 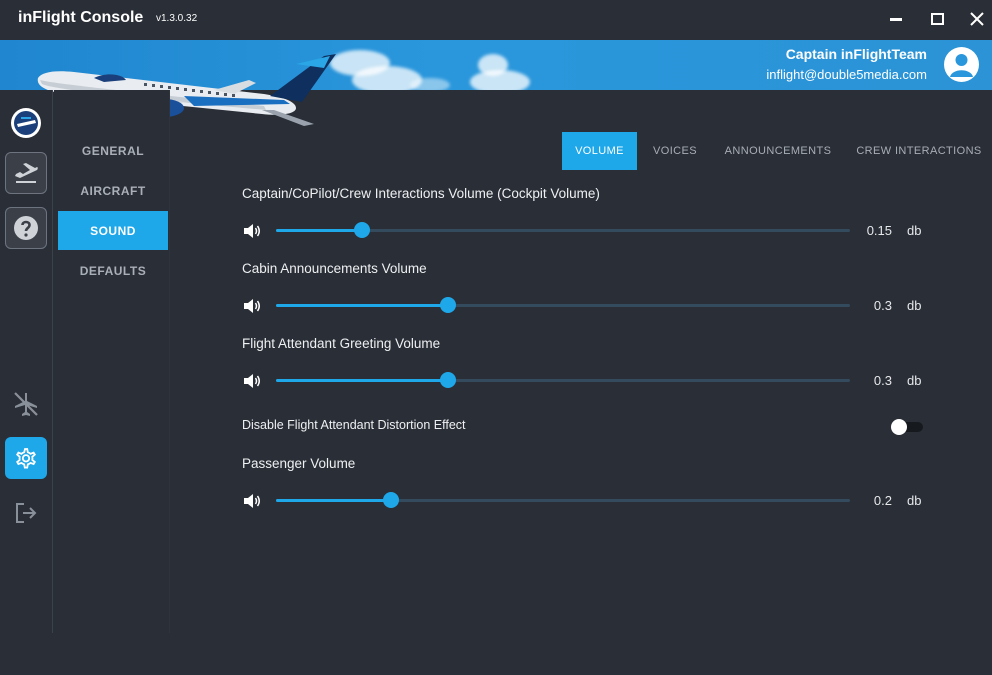 I want to click on departure-icon, so click(x=26, y=173).